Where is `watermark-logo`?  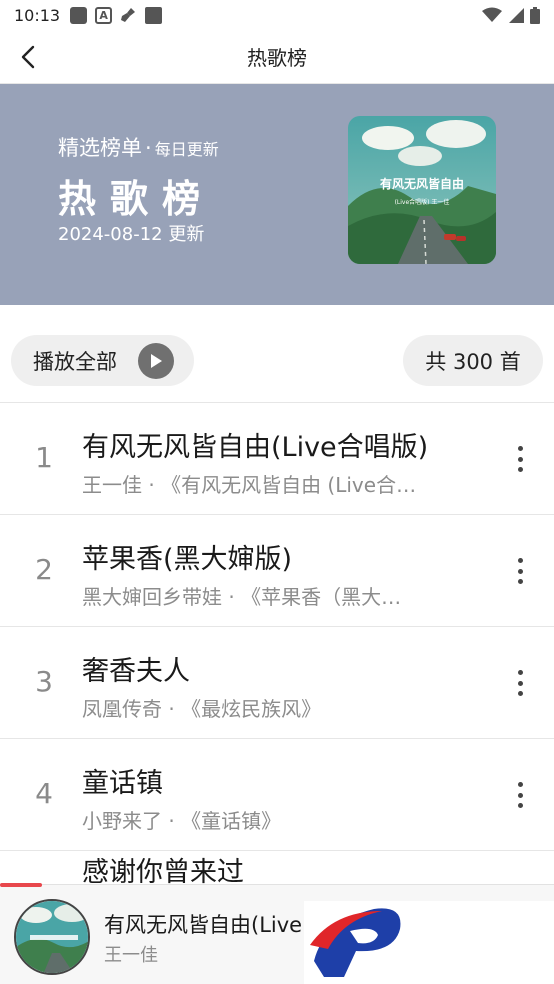 watermark-logo is located at coordinates (429, 942).